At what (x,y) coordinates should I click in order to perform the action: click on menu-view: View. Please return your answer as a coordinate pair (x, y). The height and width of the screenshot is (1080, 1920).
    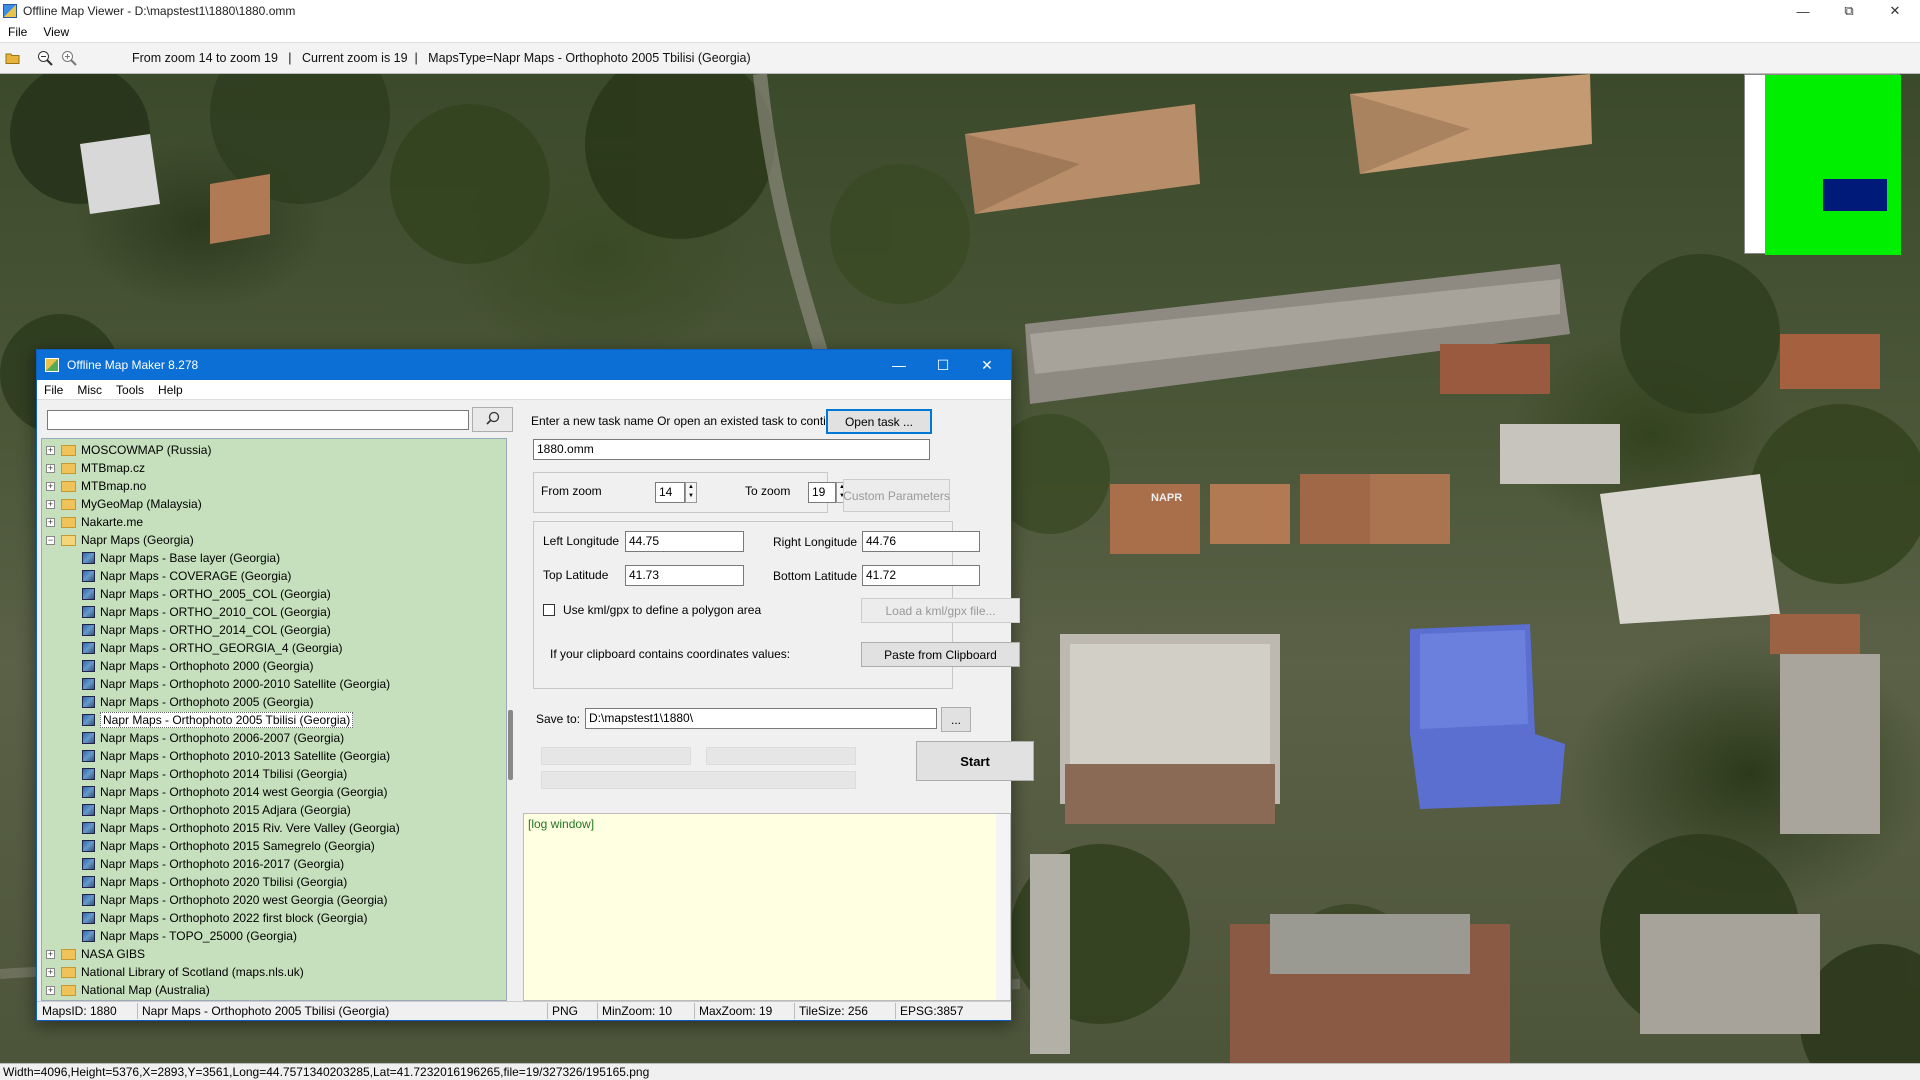
    Looking at the image, I should click on (56, 32).